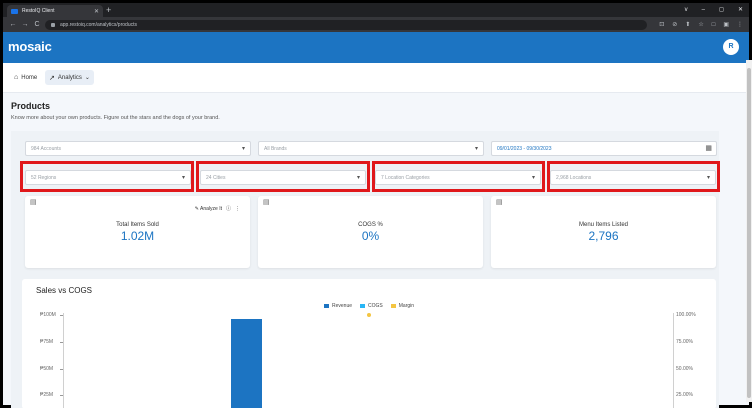 The height and width of the screenshot is (408, 752). I want to click on info-icon: ⓘ, so click(228, 208).